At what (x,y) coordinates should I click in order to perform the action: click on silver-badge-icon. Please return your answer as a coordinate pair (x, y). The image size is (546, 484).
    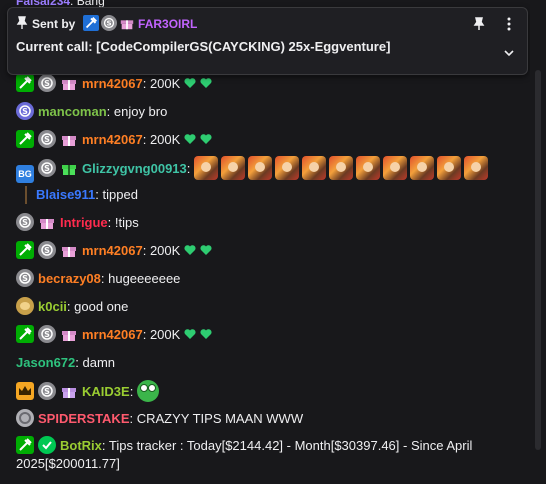
    Looking at the image, I should click on (25, 418).